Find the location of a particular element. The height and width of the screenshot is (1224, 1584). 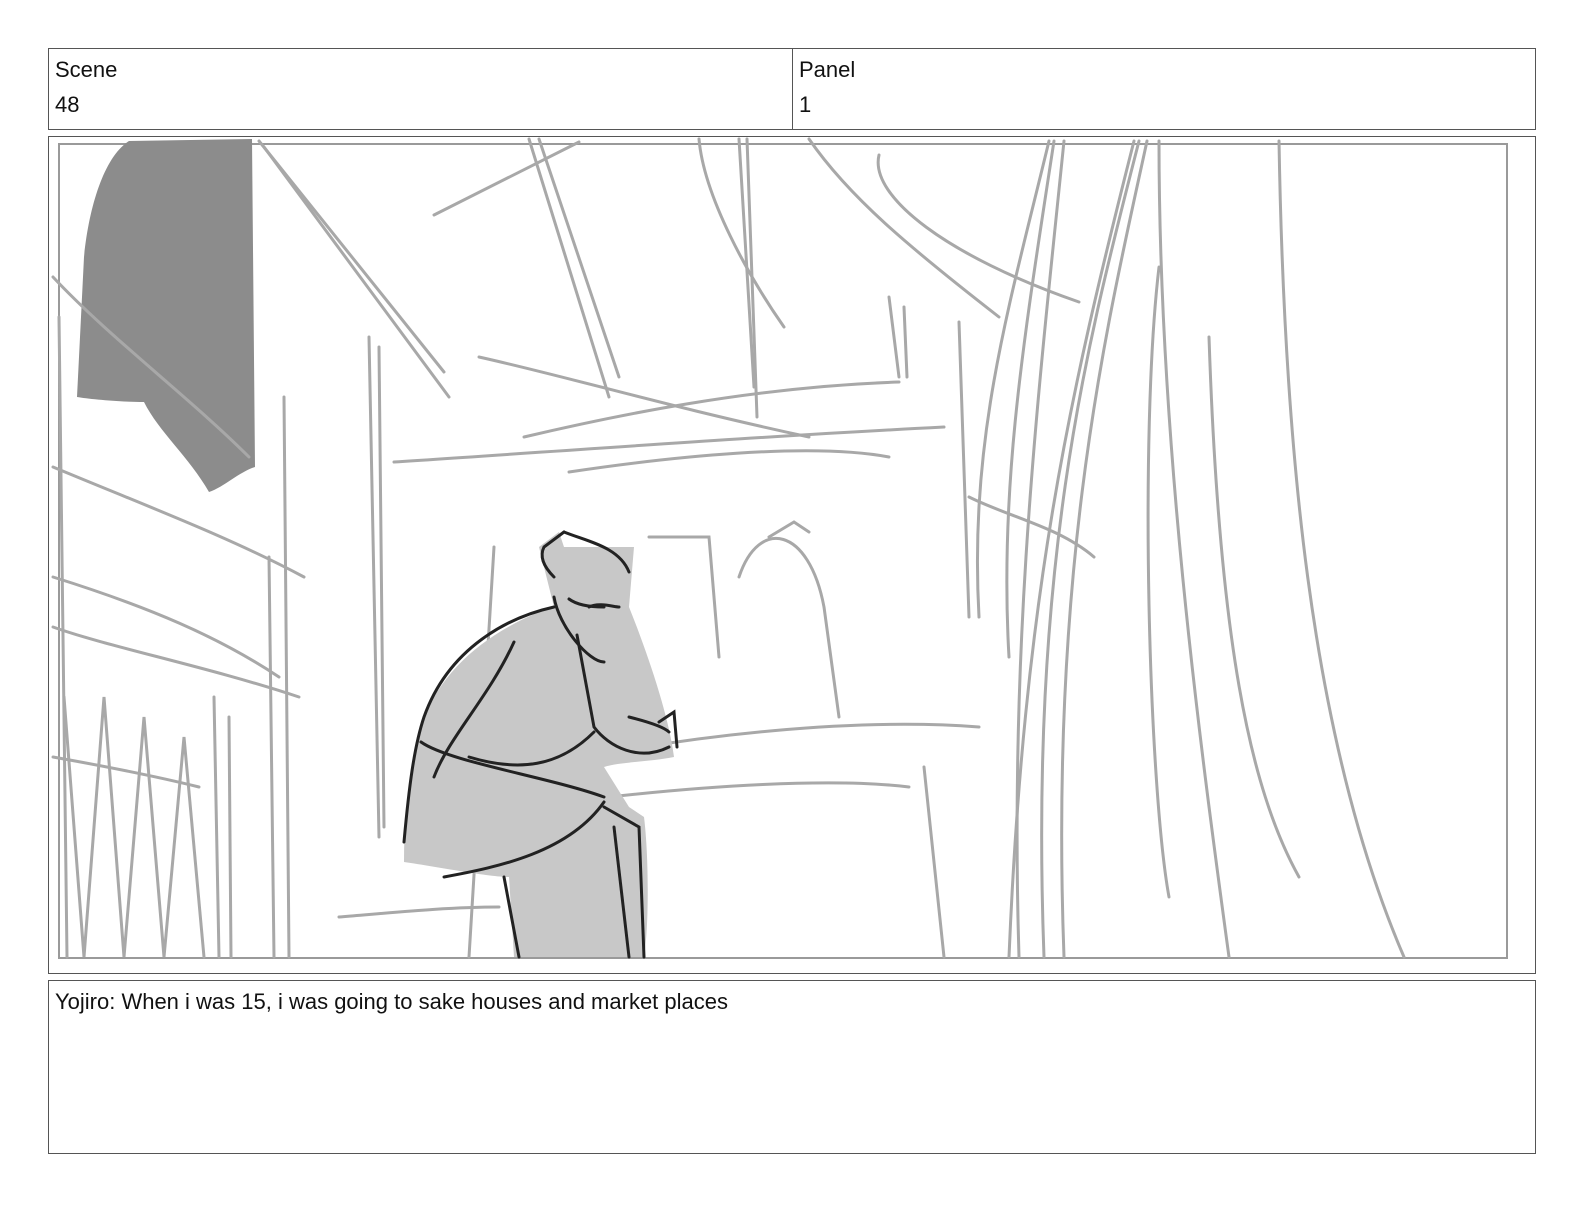

seated-figure is located at coordinates (540, 744).